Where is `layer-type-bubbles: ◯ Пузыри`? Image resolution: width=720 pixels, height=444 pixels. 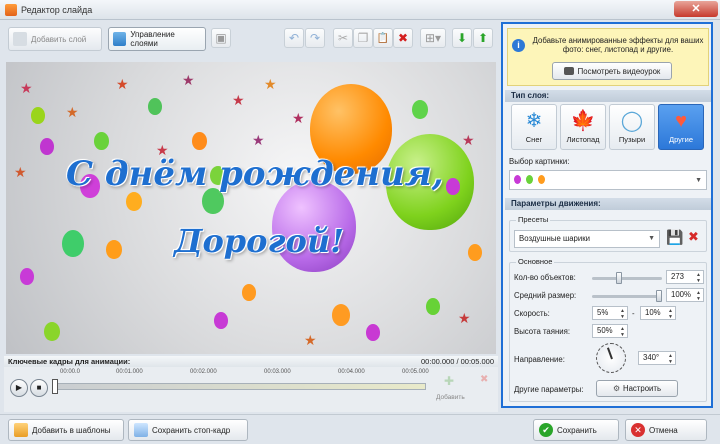
layer-type-bubbles: ◯ Пузыри is located at coordinates (632, 127).